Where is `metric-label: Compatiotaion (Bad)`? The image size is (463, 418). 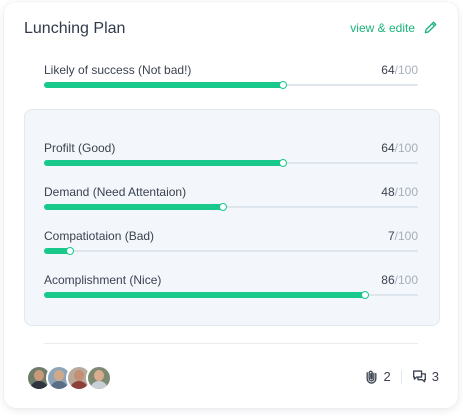
metric-label: Compatiotaion (Bad) is located at coordinates (99, 236).